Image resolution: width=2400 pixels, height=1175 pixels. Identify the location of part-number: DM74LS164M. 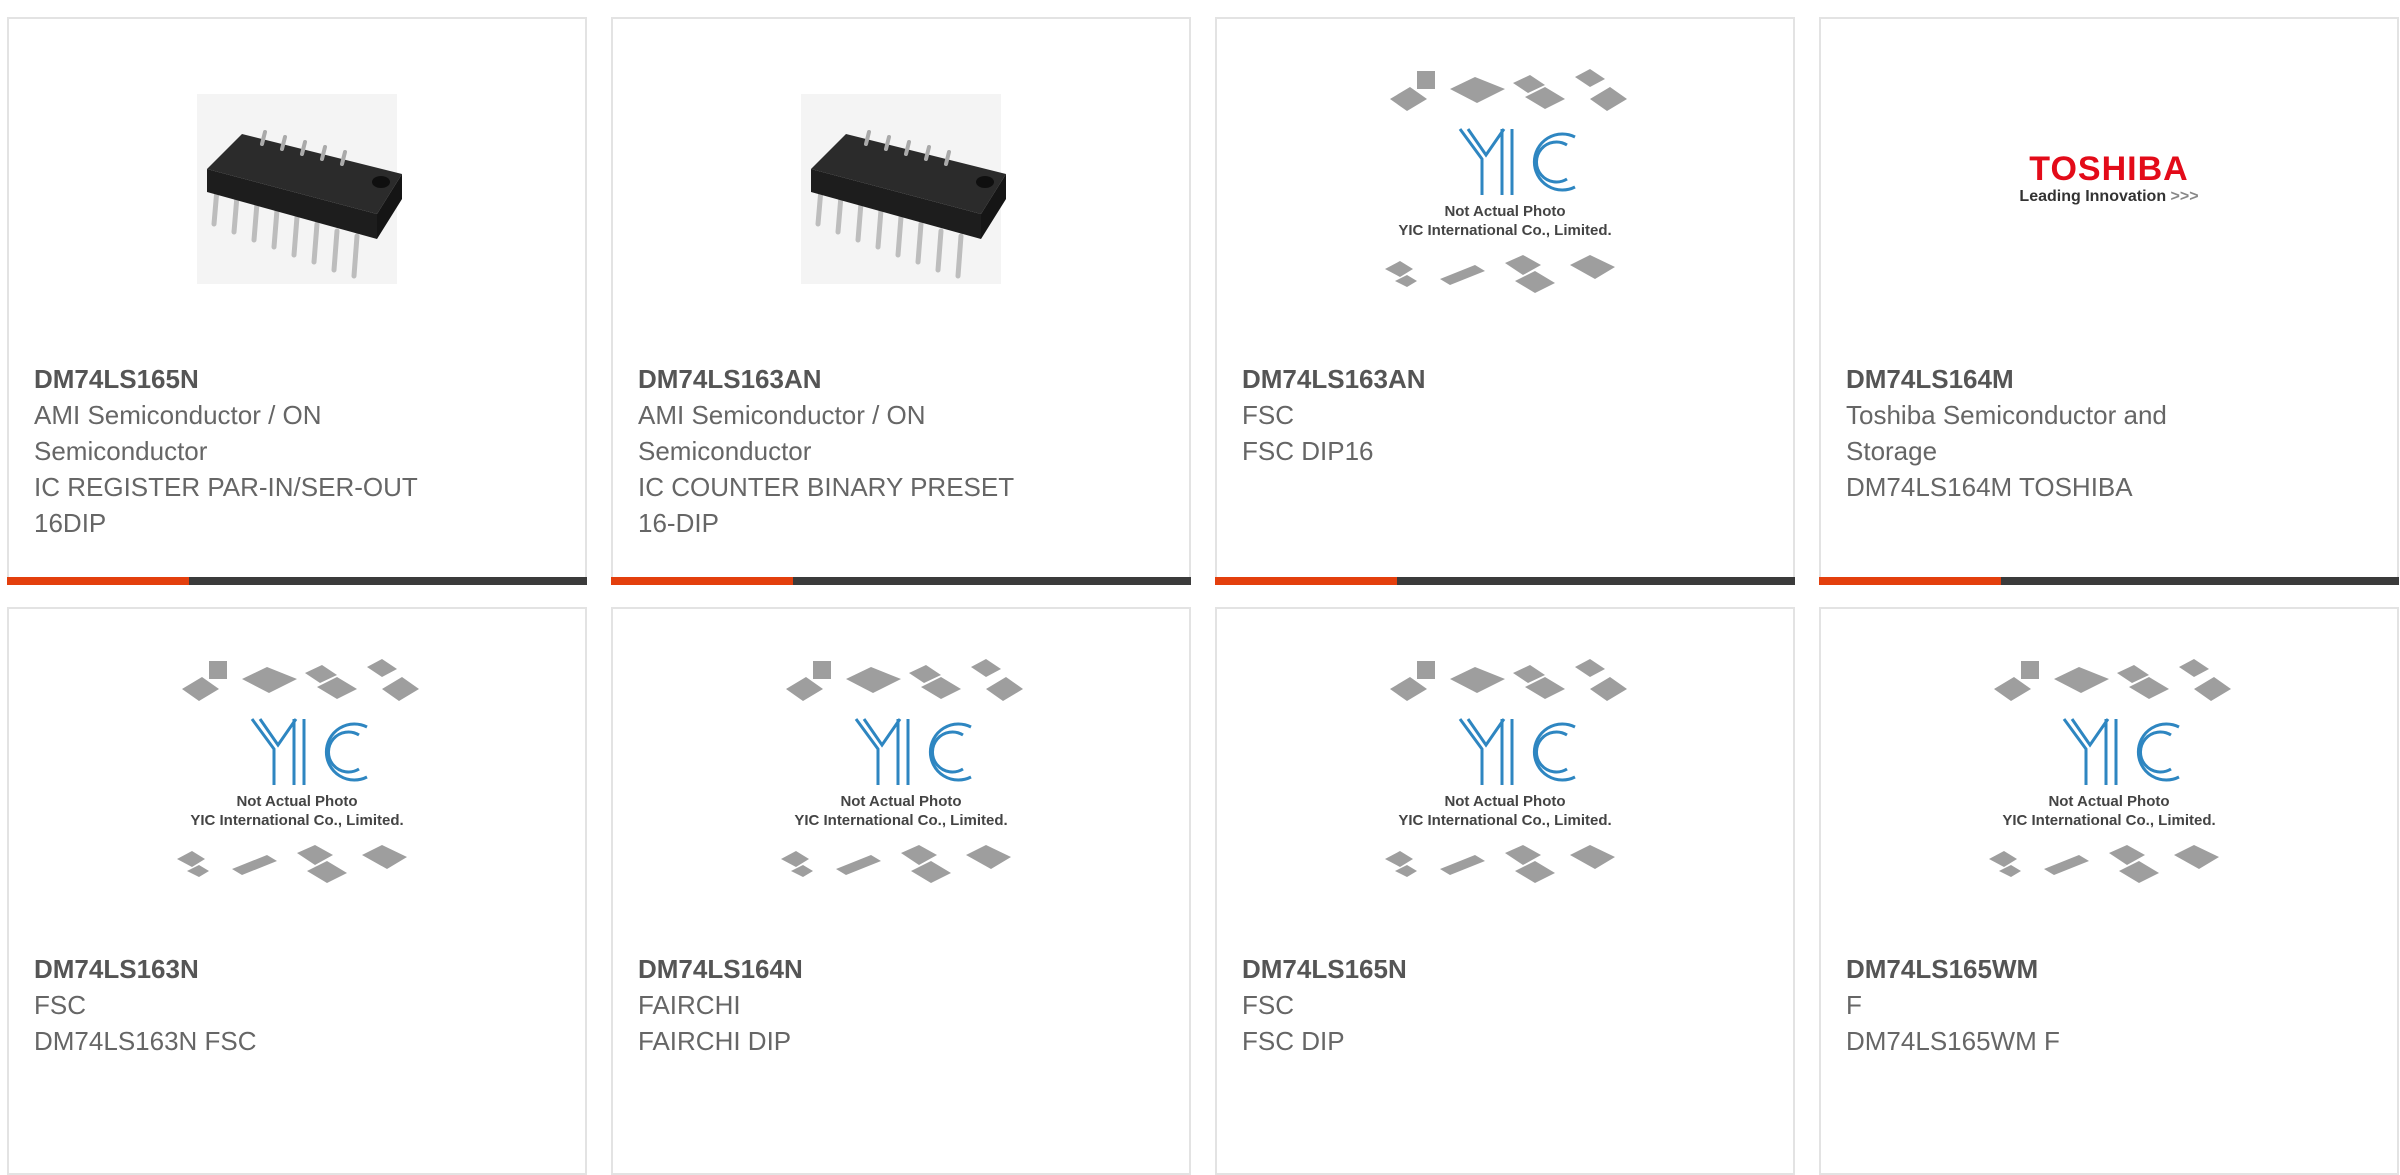
(2106, 379).